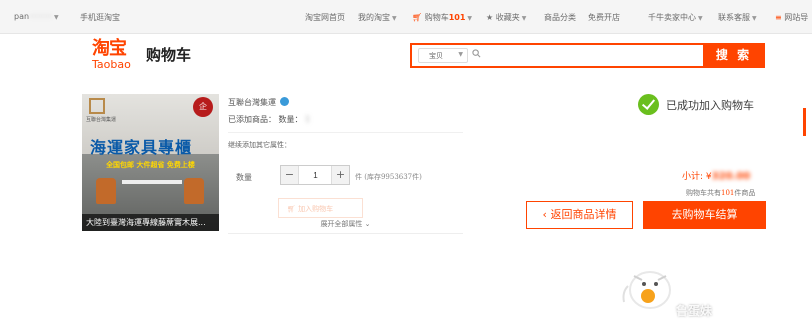 Image resolution: width=812 pixels, height=336 pixels. I want to click on support-menu: 联系客服 ▼, so click(737, 17).